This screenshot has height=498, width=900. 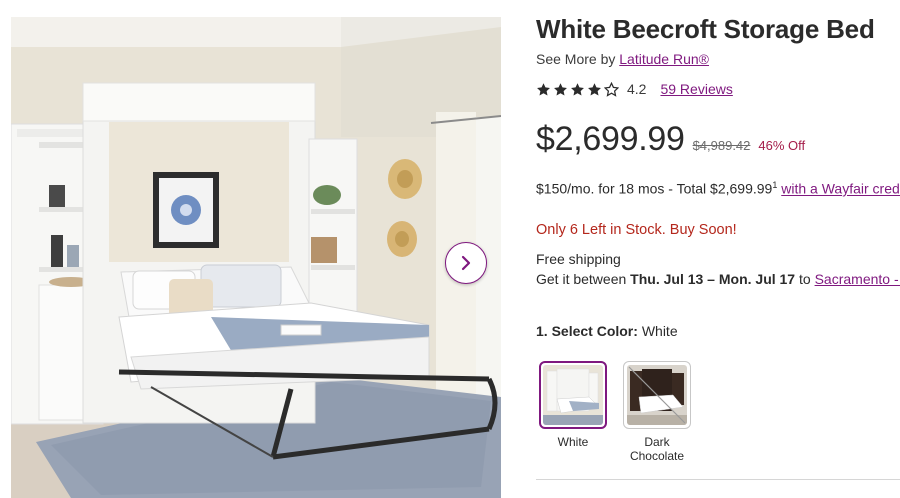 I want to click on rating-value: 4.2, so click(x=637, y=89).